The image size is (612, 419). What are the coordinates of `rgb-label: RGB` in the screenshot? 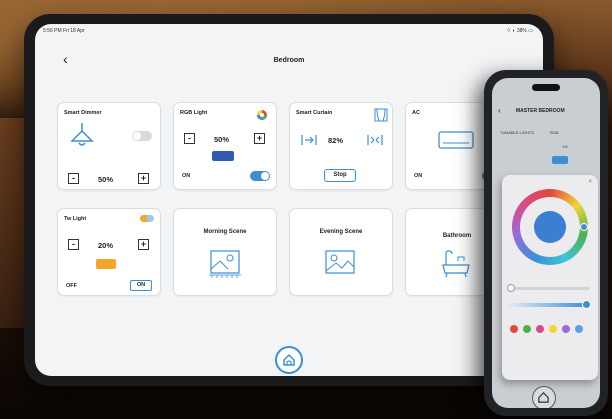 It's located at (554, 132).